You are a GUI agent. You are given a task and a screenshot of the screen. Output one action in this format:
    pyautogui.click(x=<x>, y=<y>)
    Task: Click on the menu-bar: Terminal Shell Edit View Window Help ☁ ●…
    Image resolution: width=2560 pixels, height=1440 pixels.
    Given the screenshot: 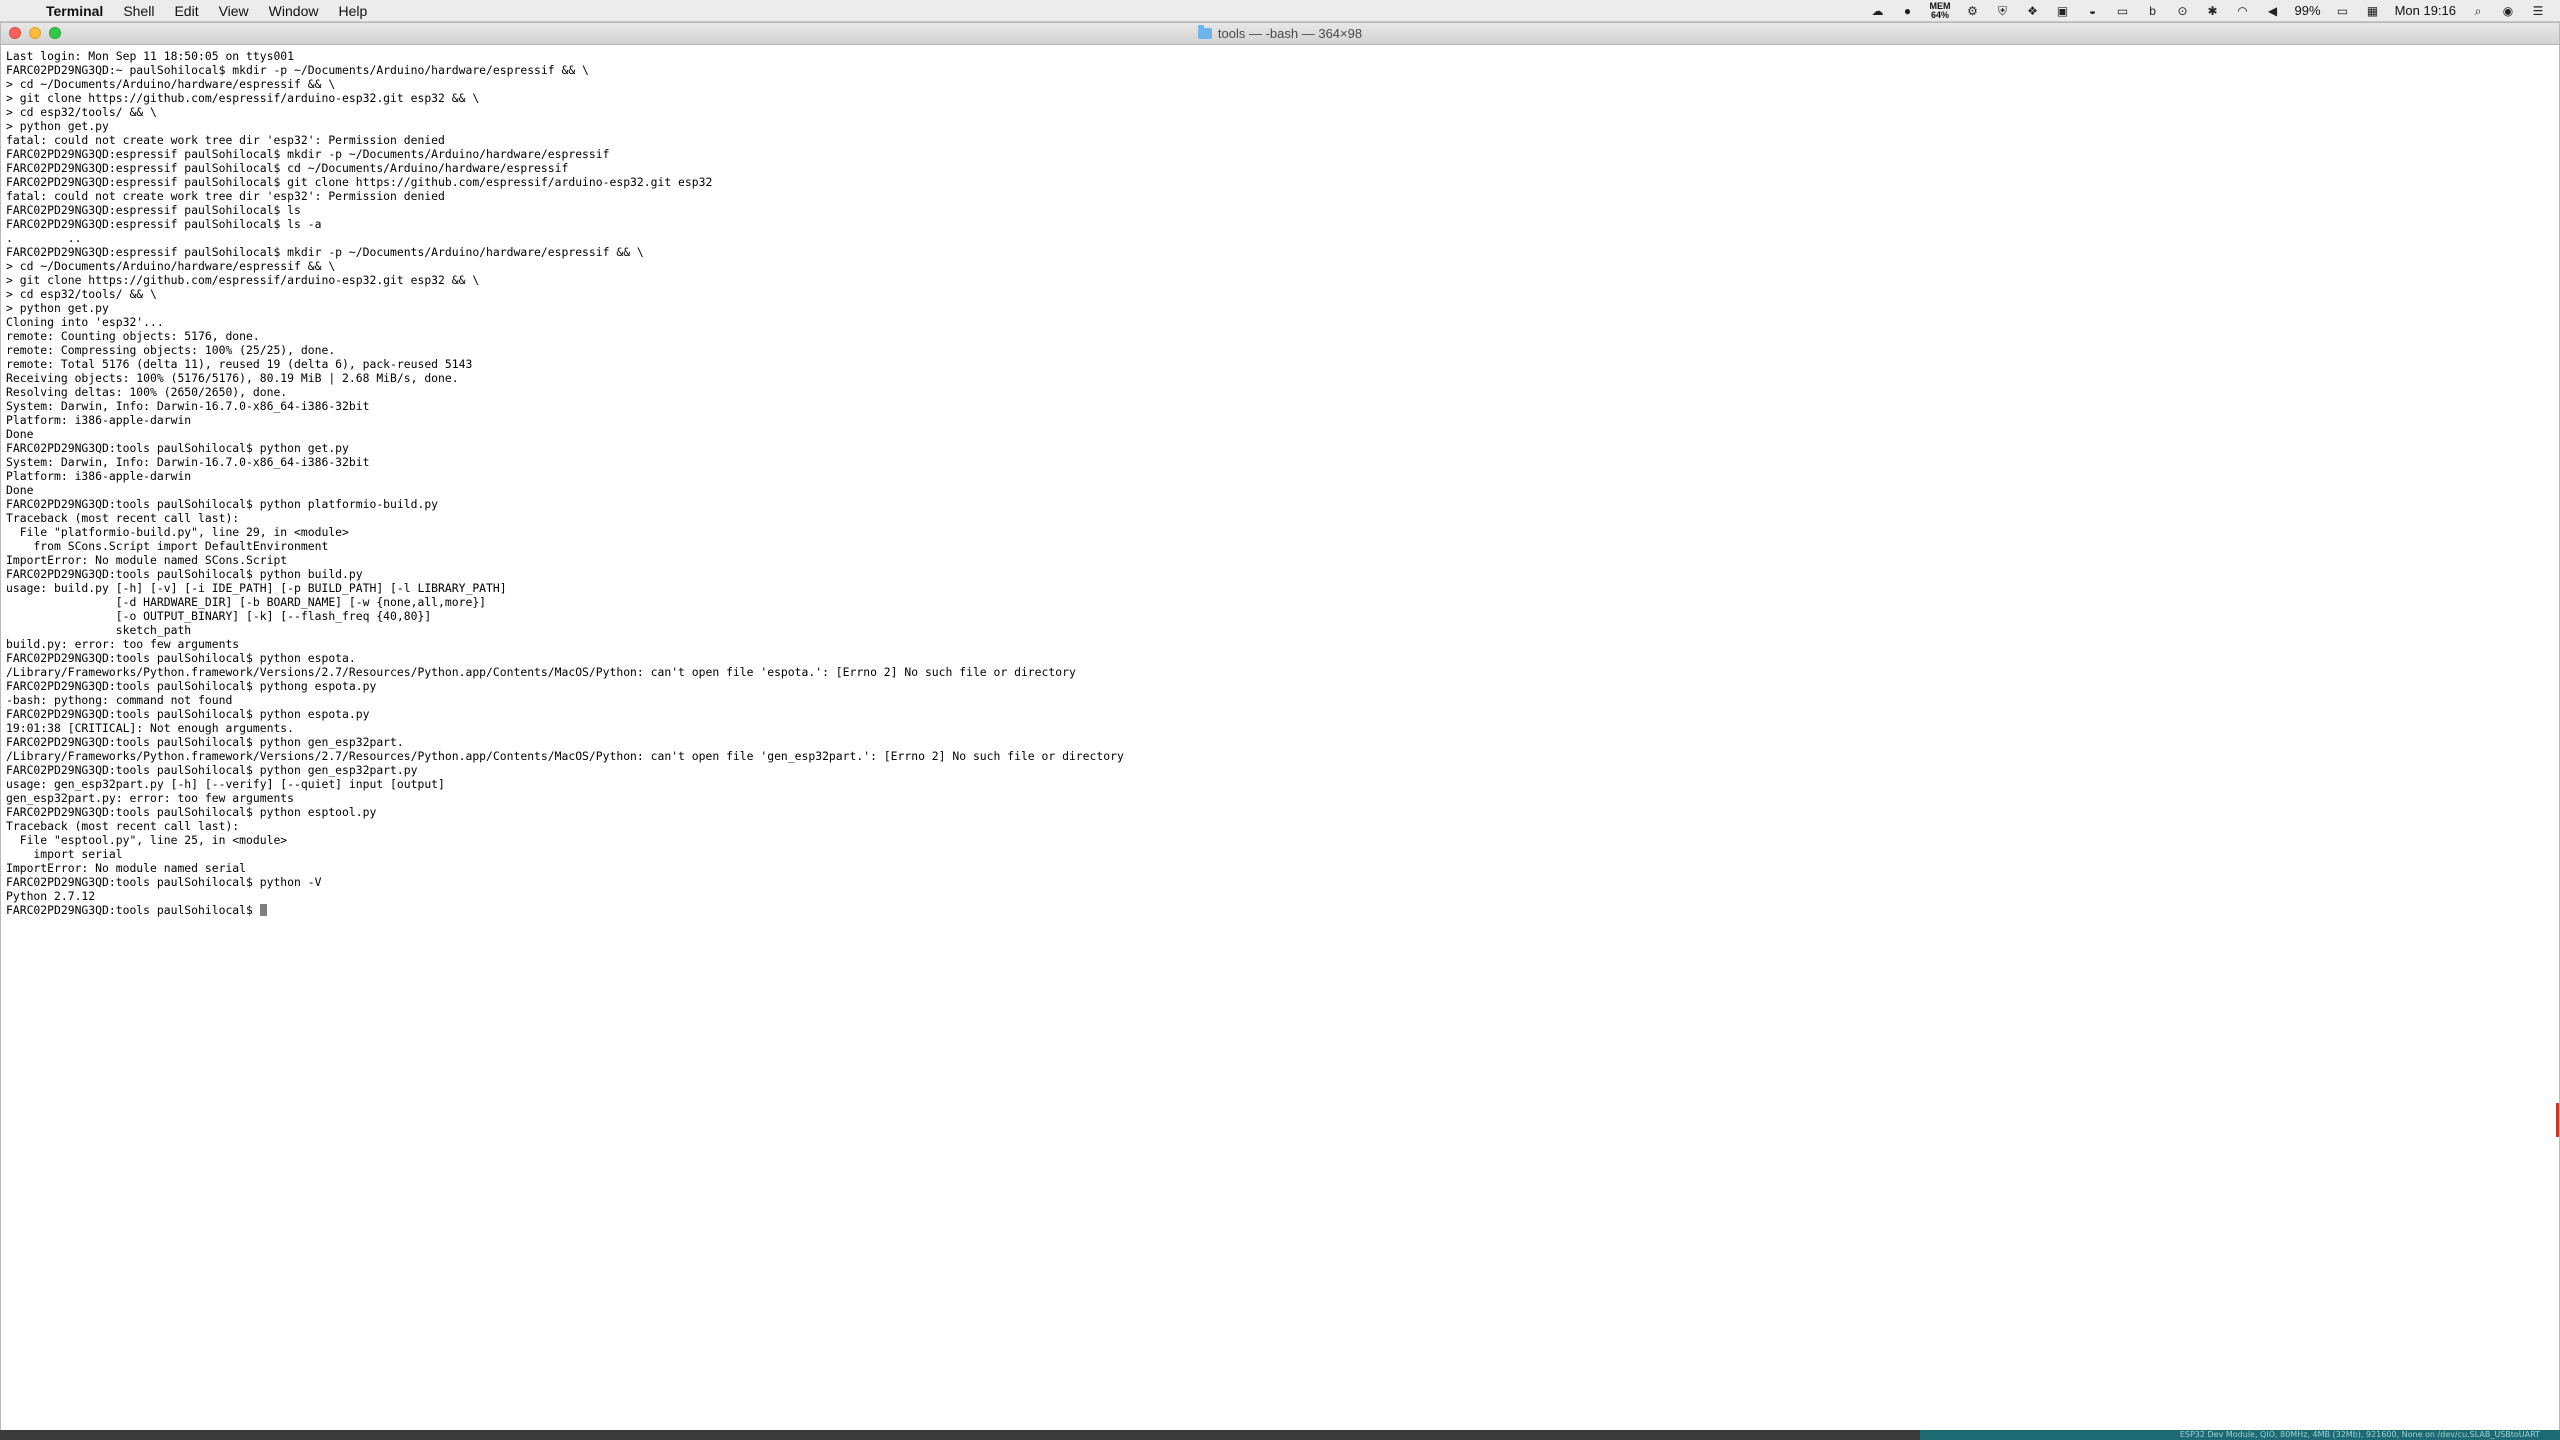 What is the action you would take?
    pyautogui.click(x=1280, y=11)
    